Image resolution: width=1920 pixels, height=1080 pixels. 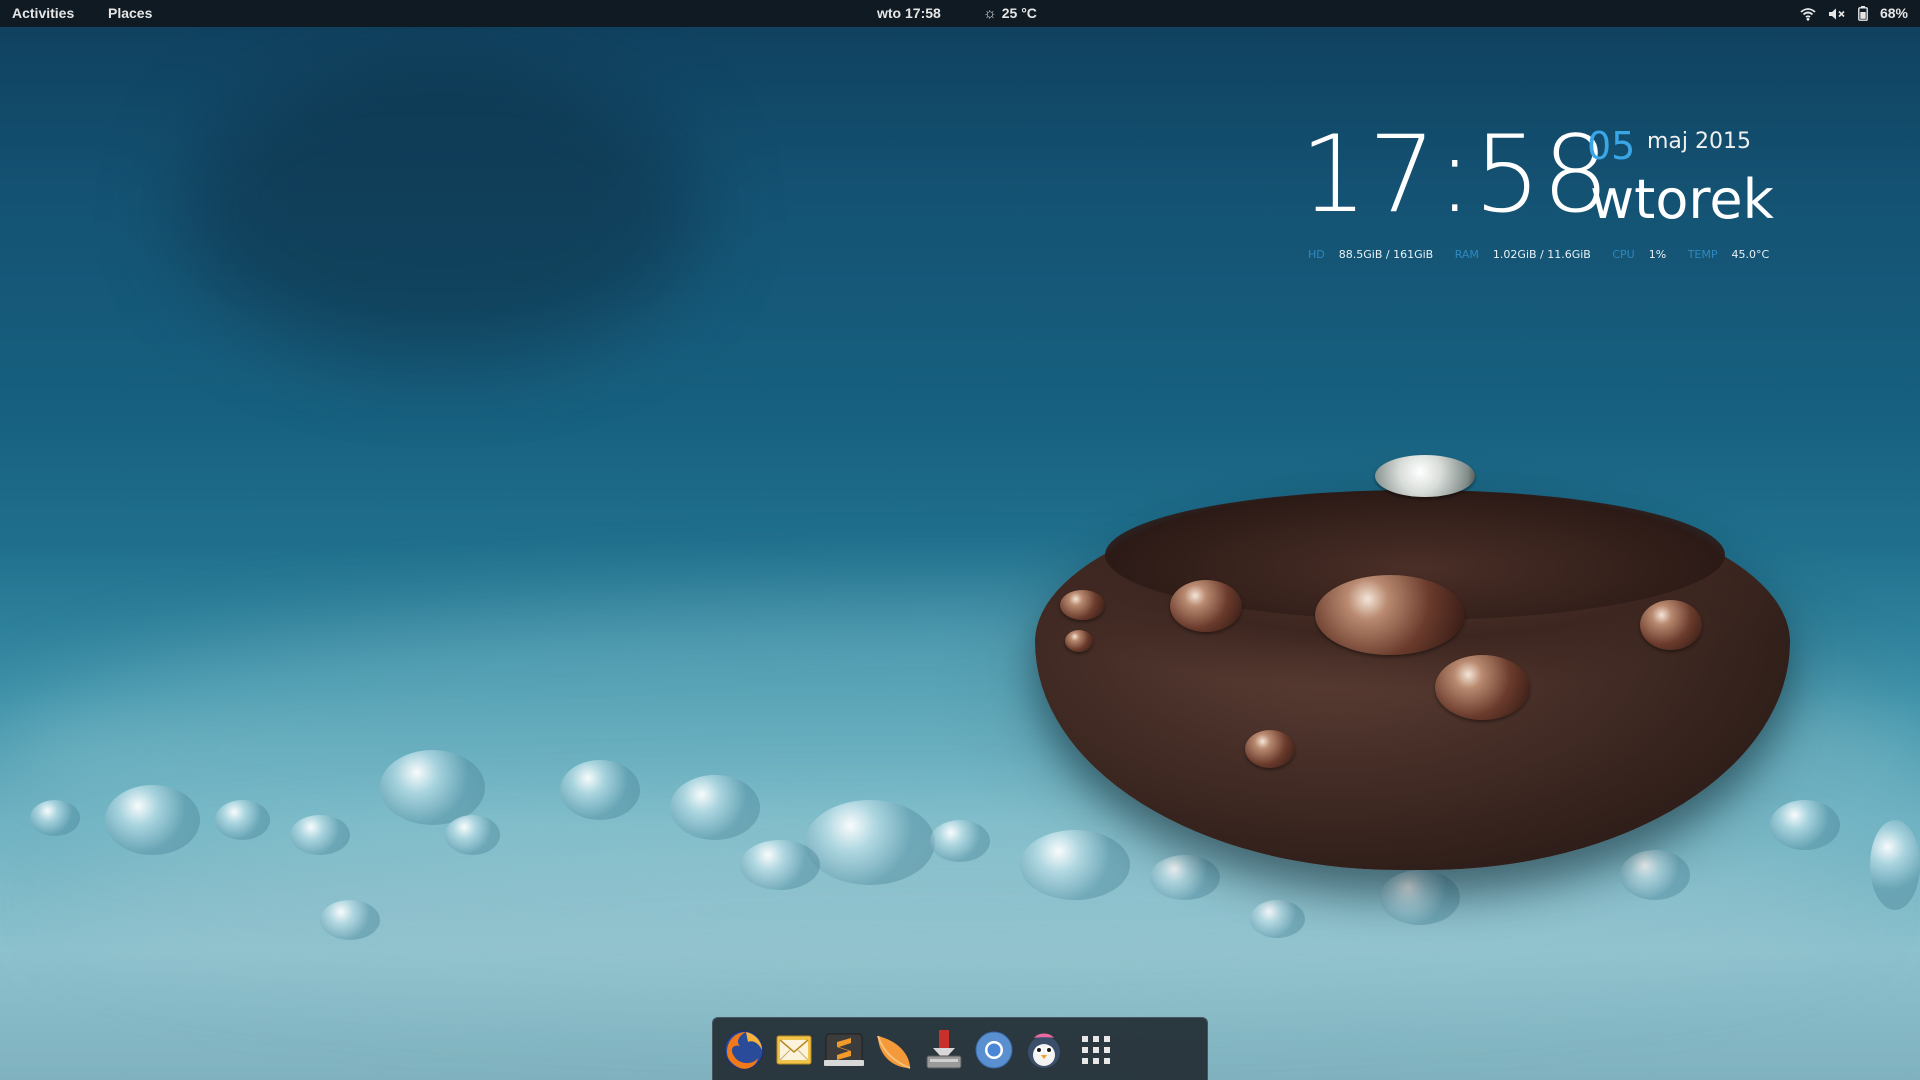 What do you see at coordinates (1623, 254) in the screenshot?
I see `cpu-label: CPU` at bounding box center [1623, 254].